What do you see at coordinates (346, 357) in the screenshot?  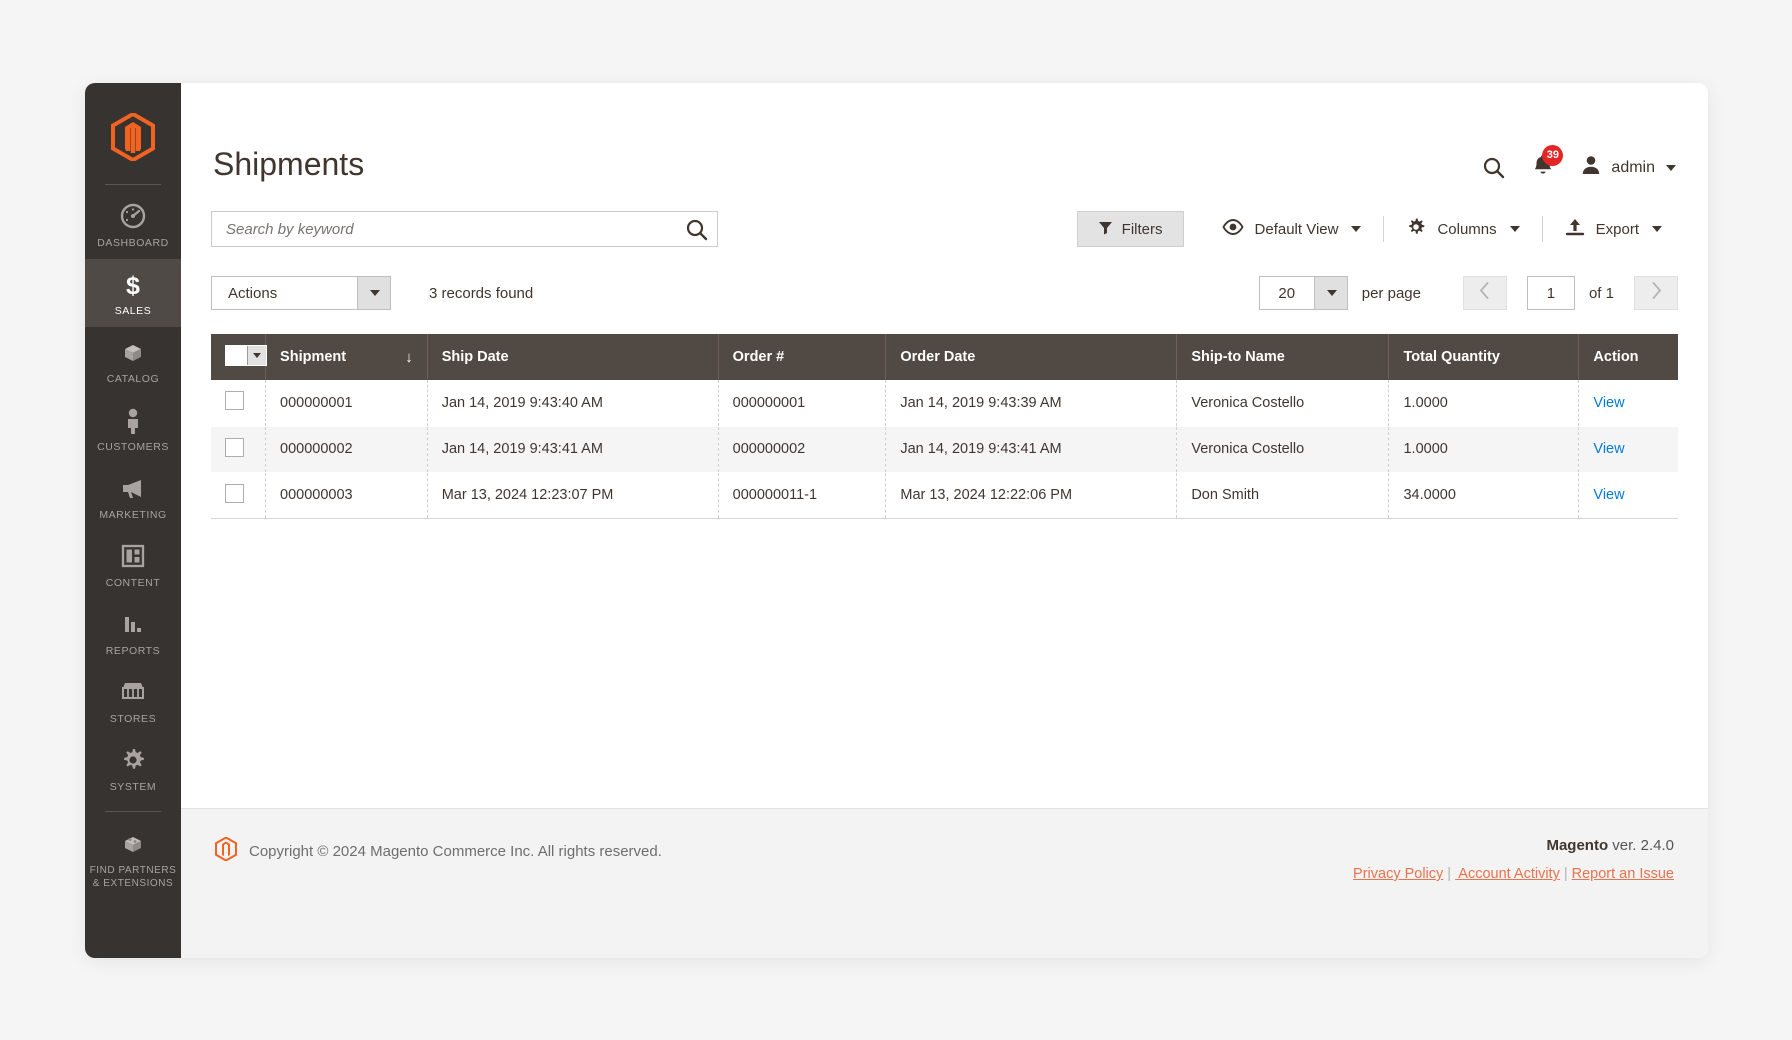 I see `column-header-shipment: Shipment ↓` at bounding box center [346, 357].